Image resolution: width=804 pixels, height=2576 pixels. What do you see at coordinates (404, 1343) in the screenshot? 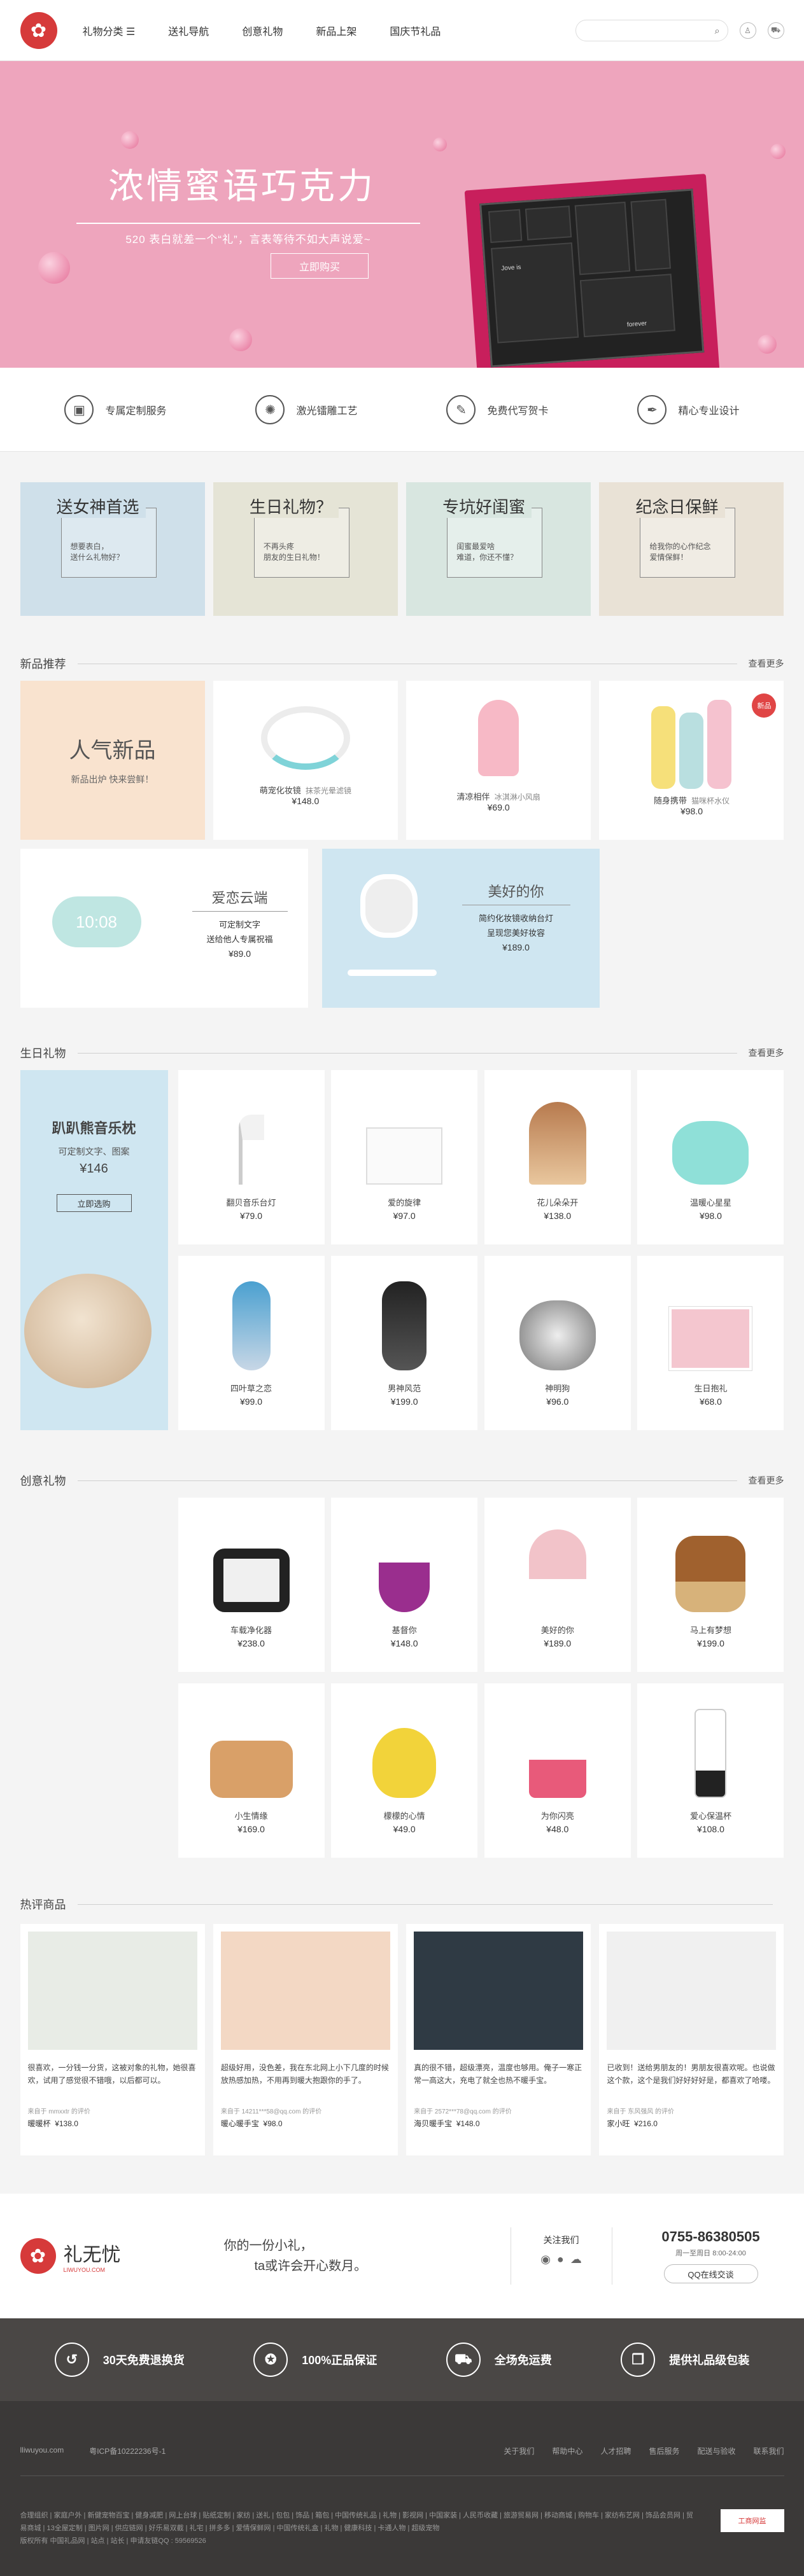
I see `product-card: 男神风范 ¥199.0` at bounding box center [404, 1343].